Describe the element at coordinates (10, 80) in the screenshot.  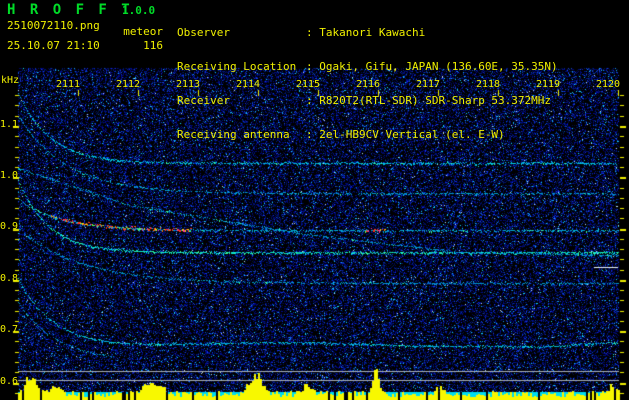
I see `freq-axis-unit: kHz` at that location.